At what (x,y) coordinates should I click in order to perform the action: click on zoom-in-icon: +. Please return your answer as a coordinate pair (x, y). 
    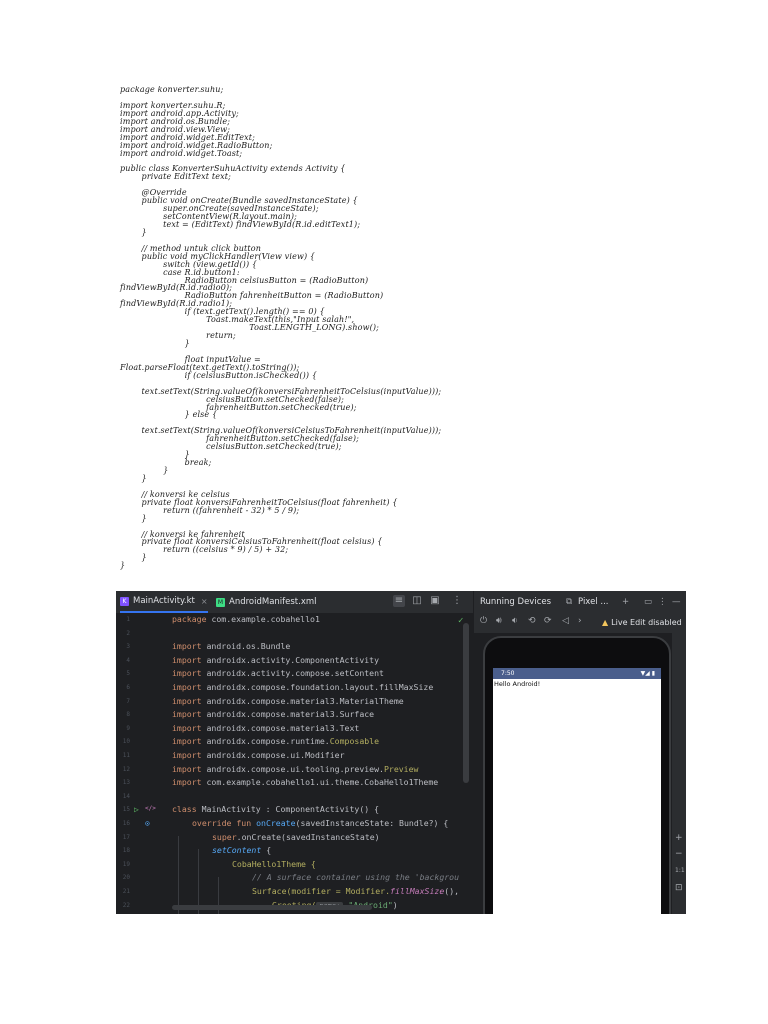
    Looking at the image, I should click on (679, 838).